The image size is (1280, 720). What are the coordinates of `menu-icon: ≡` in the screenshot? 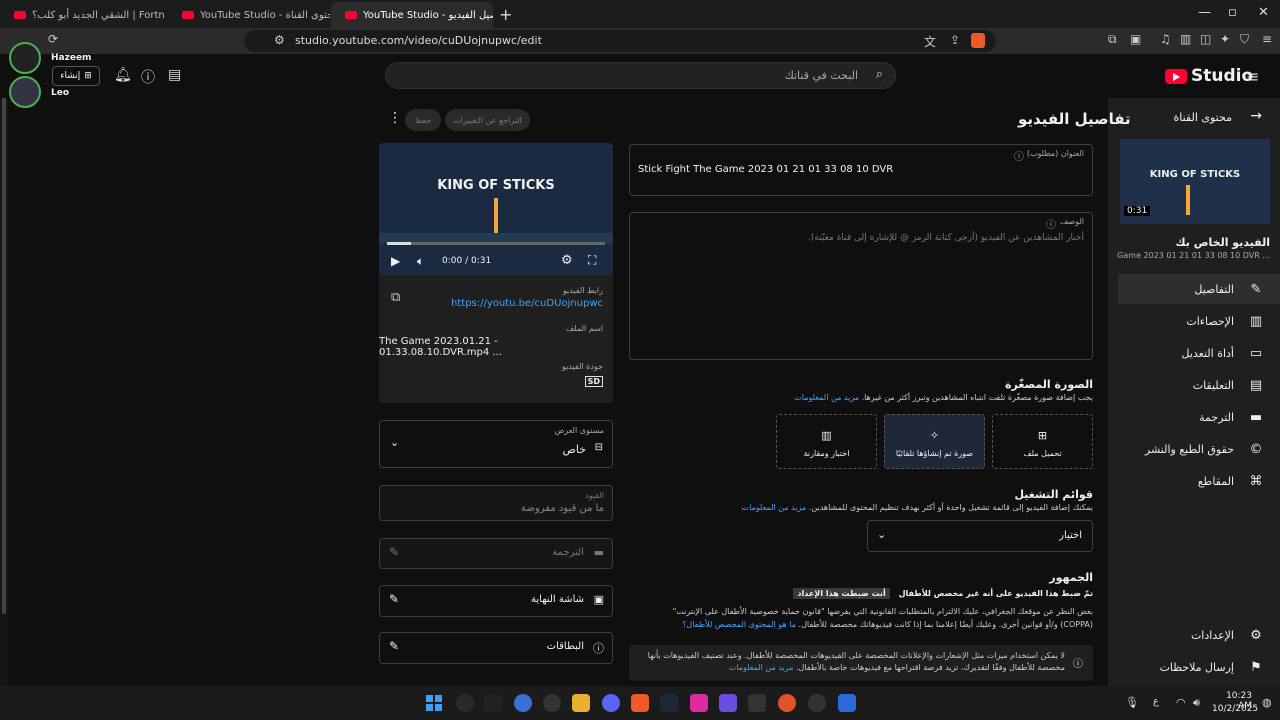 It's located at (1267, 39).